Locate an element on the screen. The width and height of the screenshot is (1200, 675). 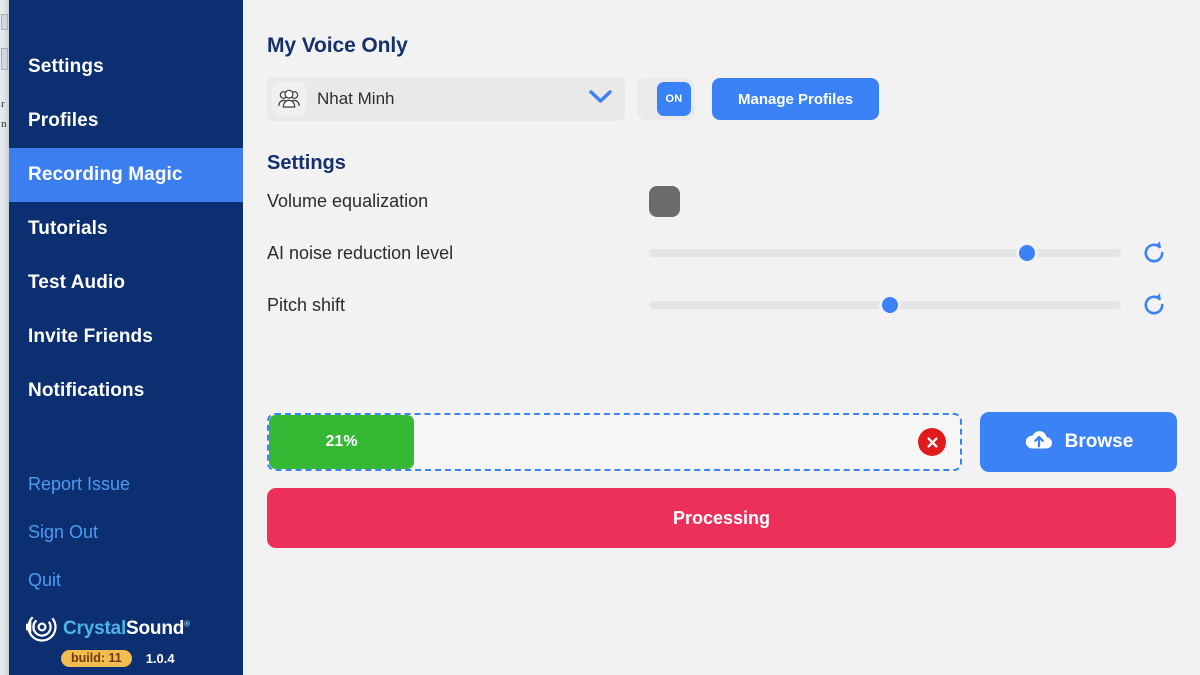
sidebar-divider-space is located at coordinates (126, 439).